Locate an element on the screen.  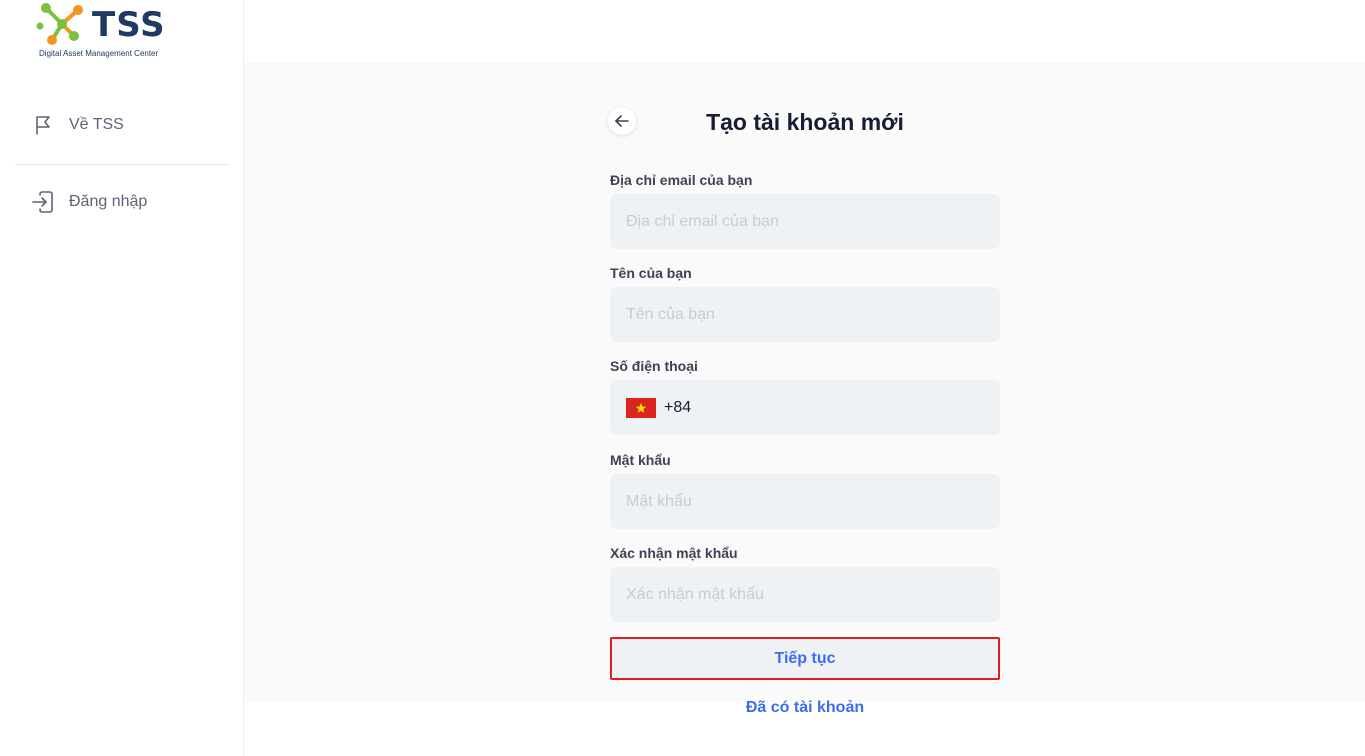
tss-logo: TSS Digital Asset Management Center is located at coordinates (101, 31).